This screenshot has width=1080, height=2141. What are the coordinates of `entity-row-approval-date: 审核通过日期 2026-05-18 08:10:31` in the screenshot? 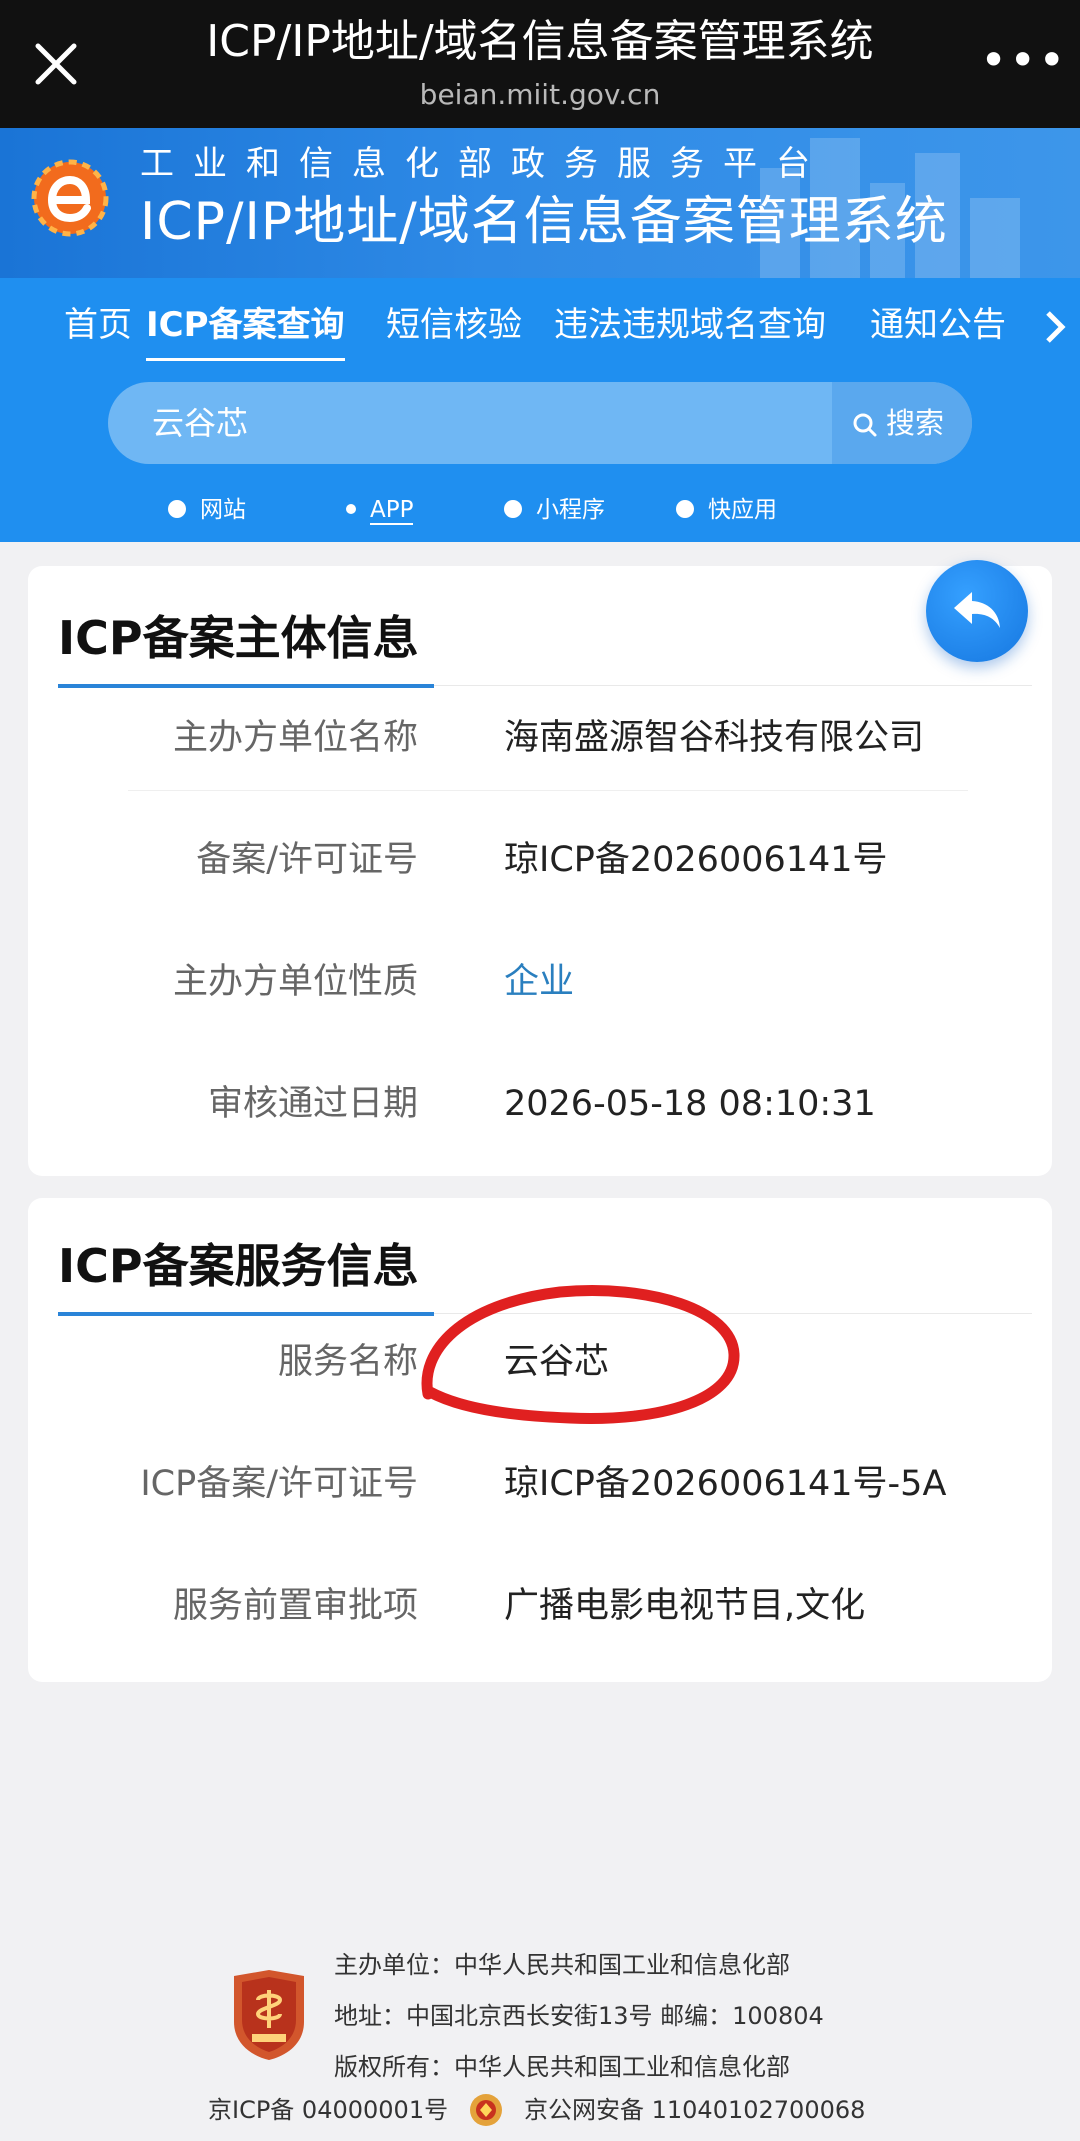 It's located at (540, 1104).